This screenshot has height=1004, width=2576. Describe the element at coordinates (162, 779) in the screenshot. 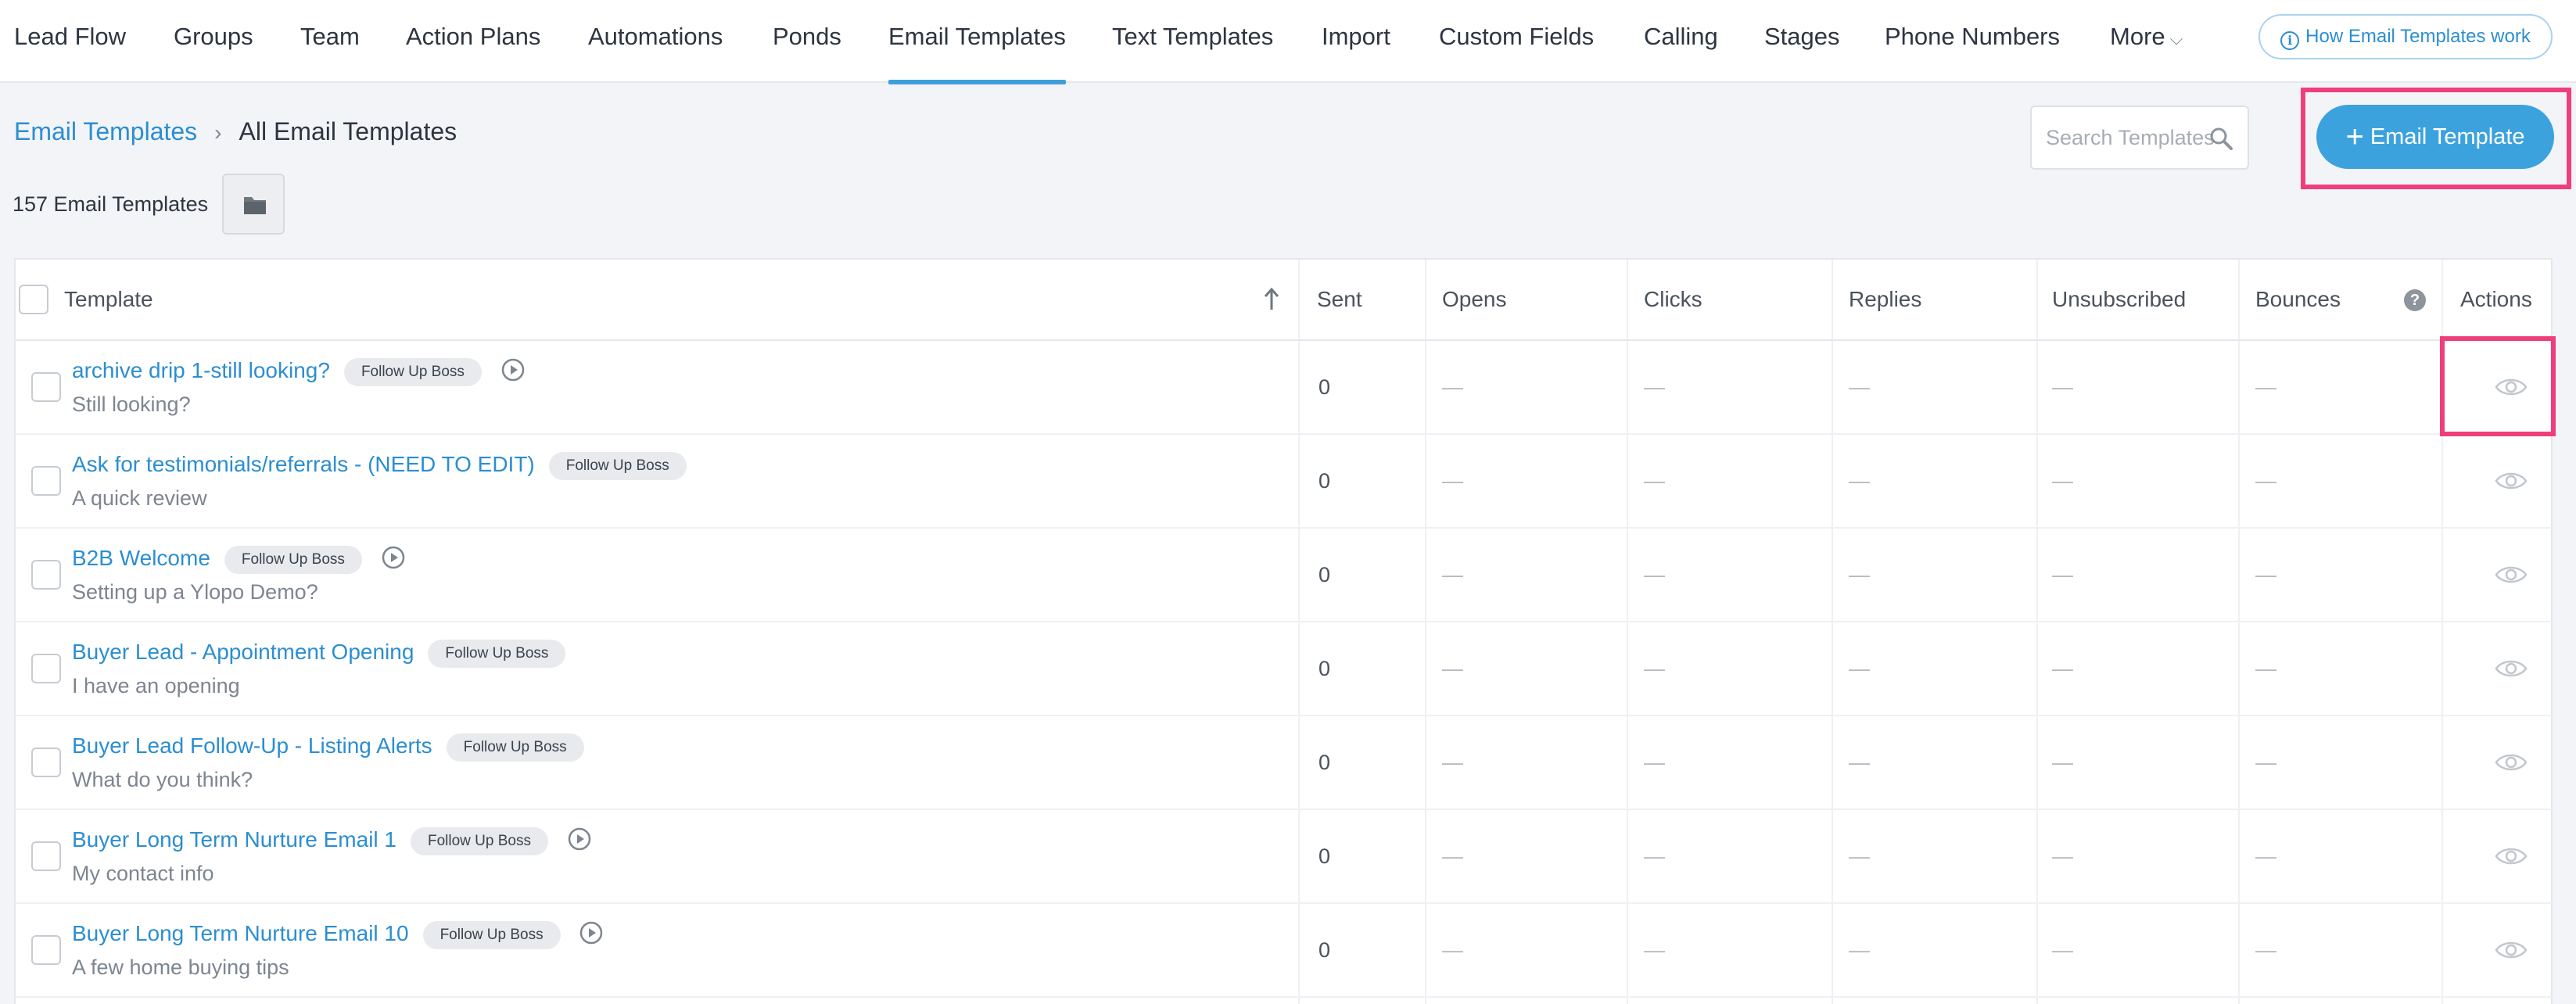

I see `template-subject: What do you think?` at that location.